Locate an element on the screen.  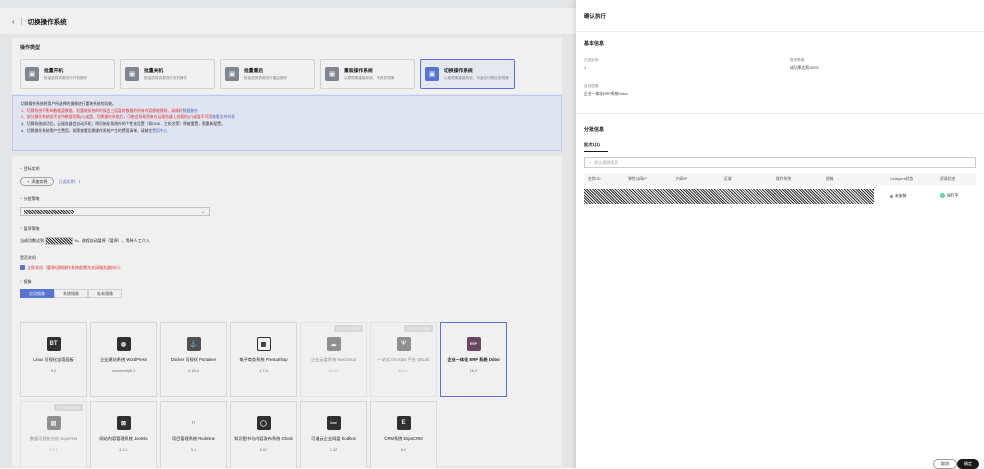
image-version: community6.2 is located at coordinates (123, 371).